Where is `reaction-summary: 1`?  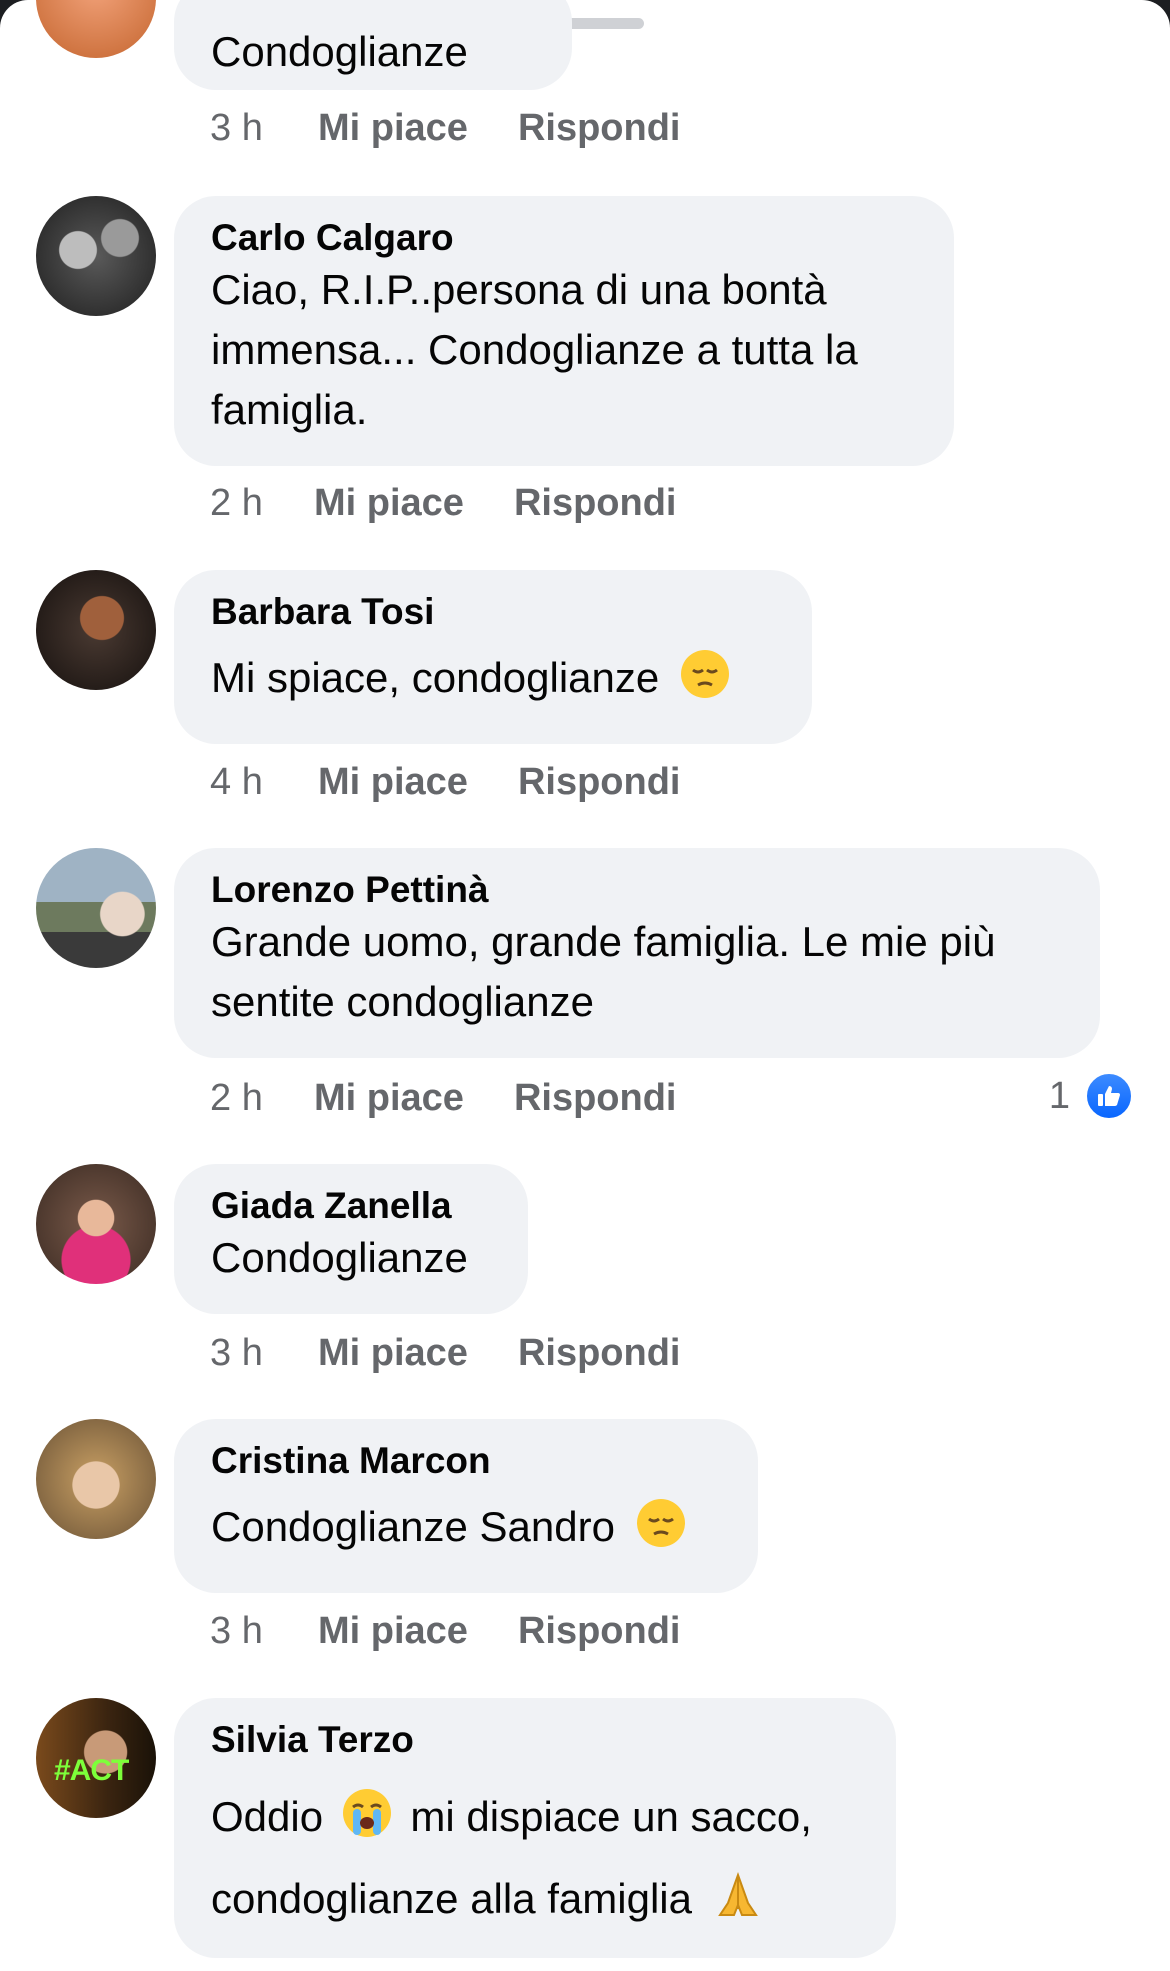 reaction-summary: 1 is located at coordinates (1091, 1096).